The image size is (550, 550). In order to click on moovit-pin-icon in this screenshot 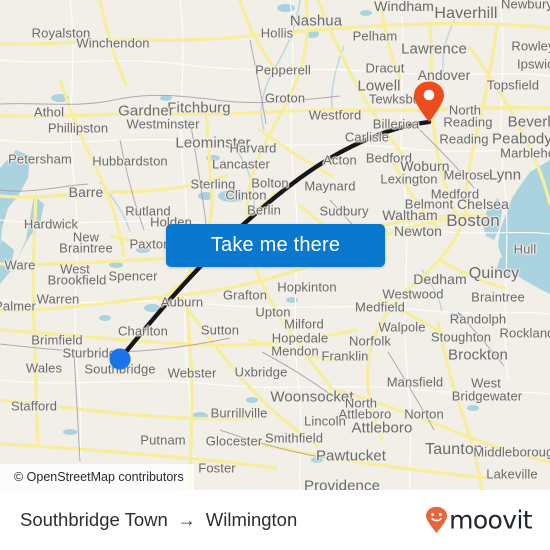, I will do `click(437, 519)`.